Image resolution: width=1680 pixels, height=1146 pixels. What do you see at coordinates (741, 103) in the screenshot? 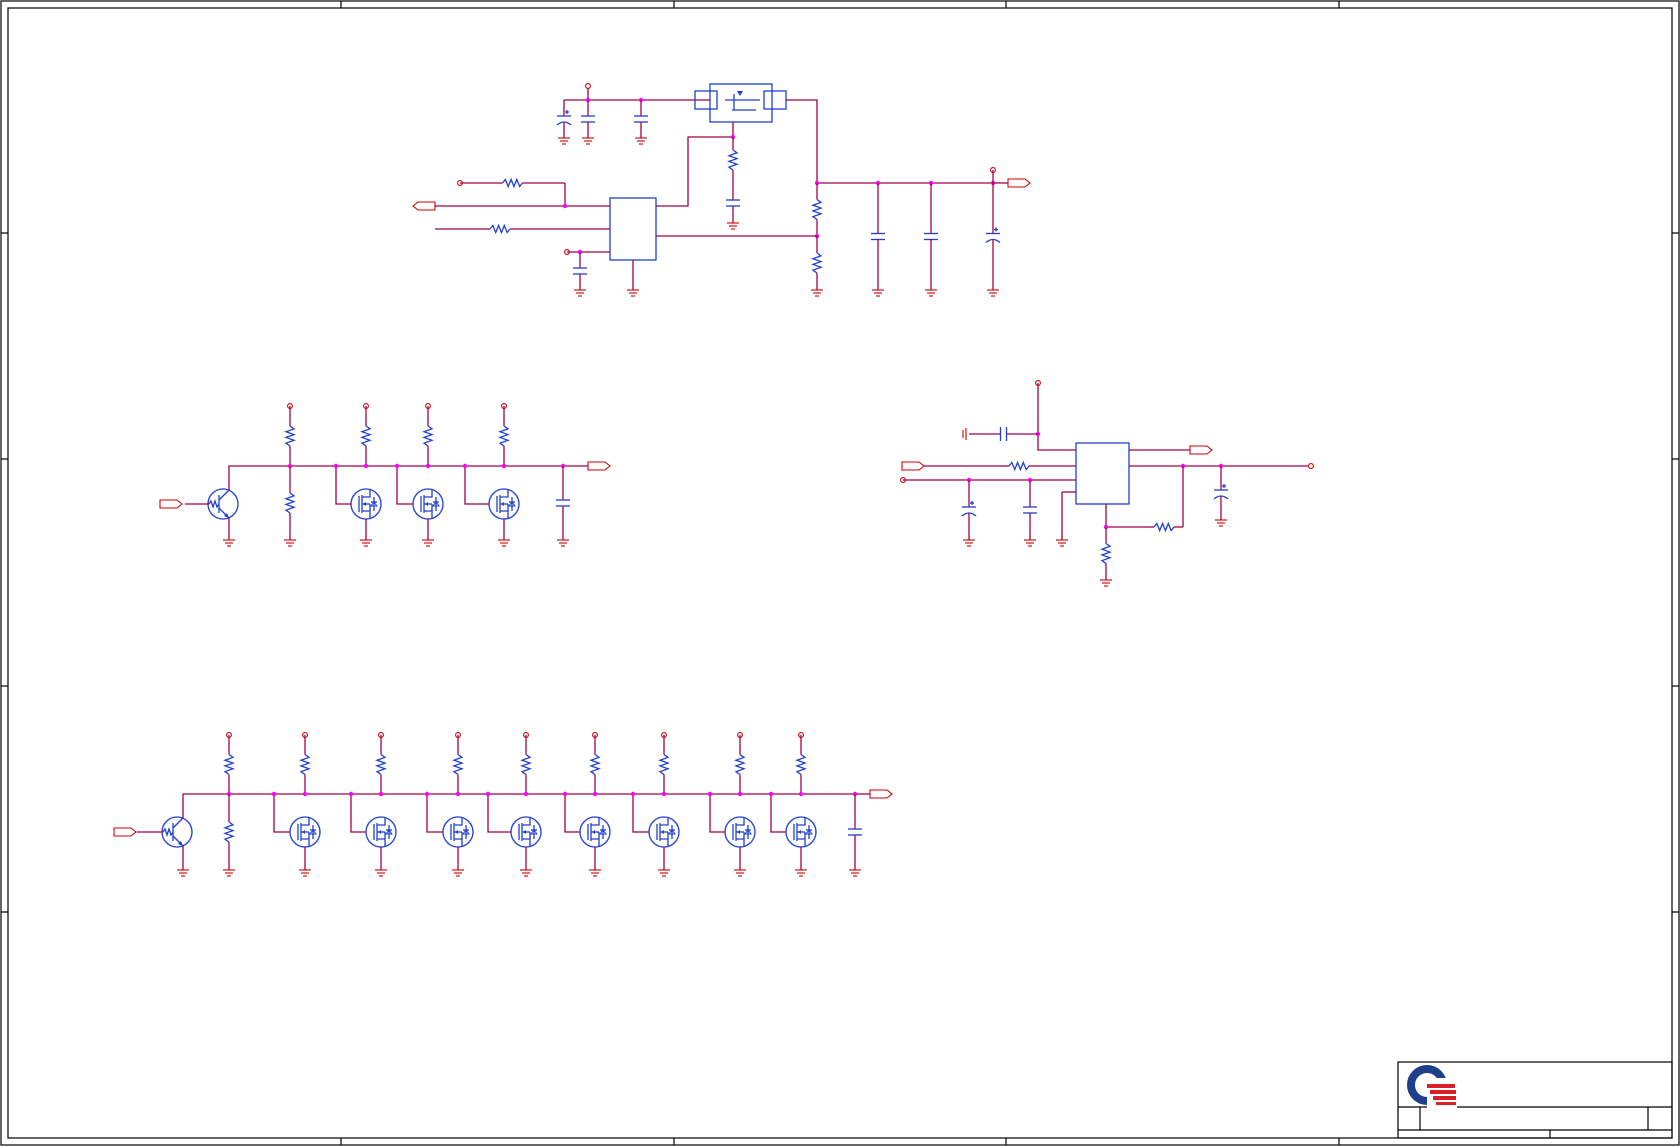
I see `power-mosfet` at bounding box center [741, 103].